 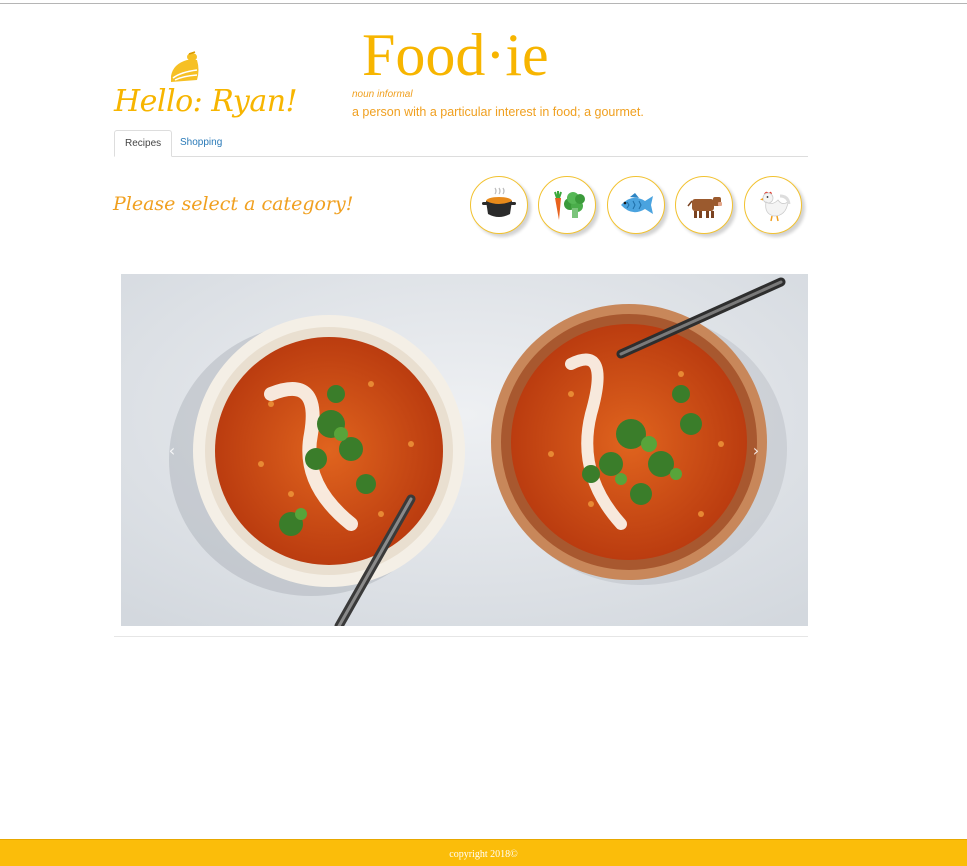 I want to click on fish-icon, so click(x=637, y=203).